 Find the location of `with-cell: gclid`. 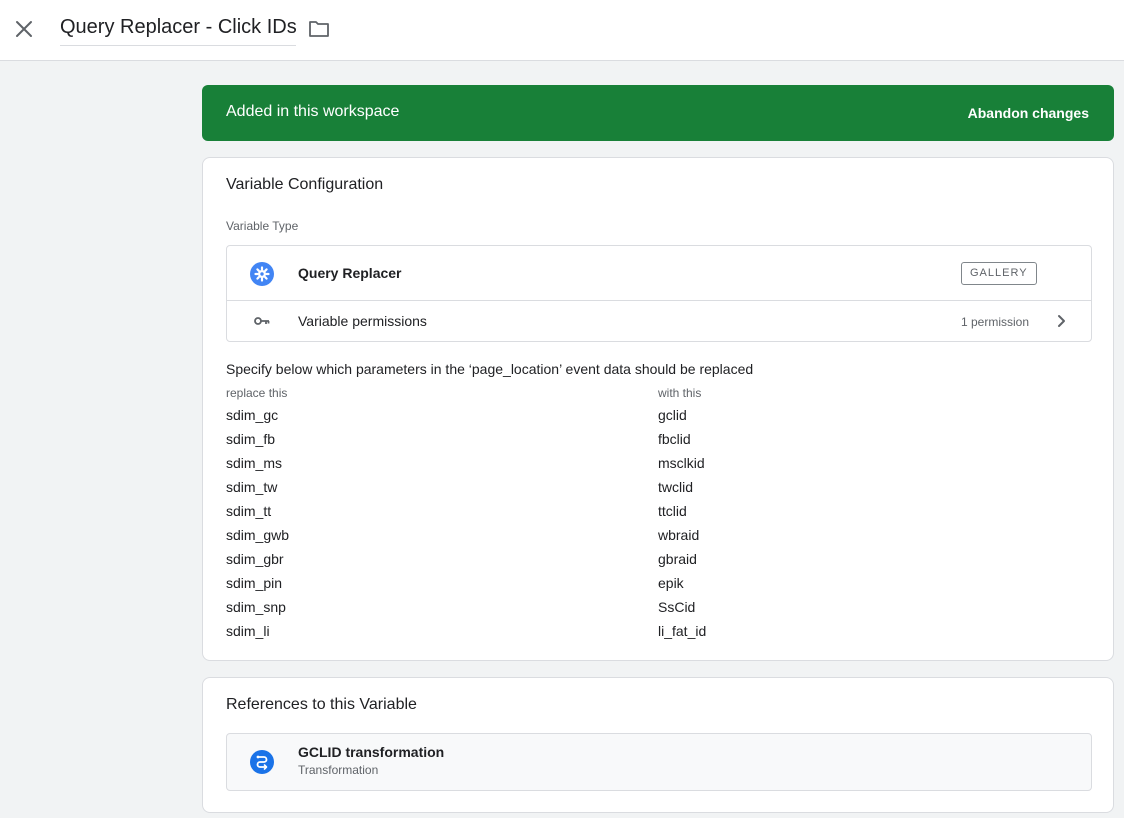

with-cell: gclid is located at coordinates (672, 415).